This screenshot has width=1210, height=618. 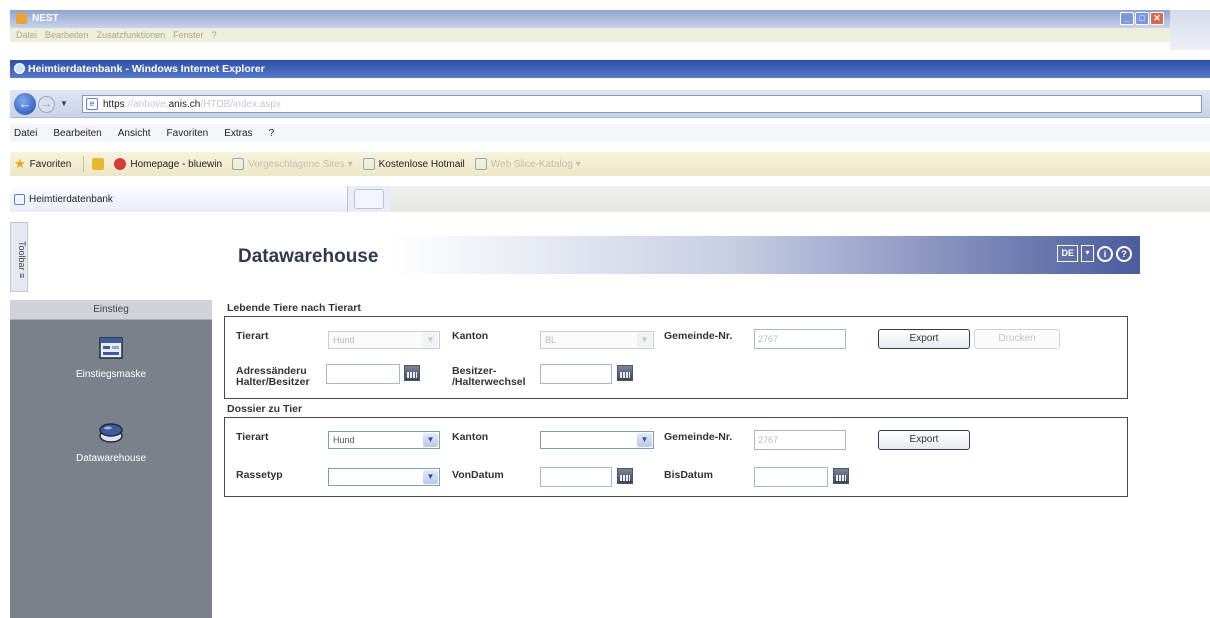 What do you see at coordinates (131, 35) in the screenshot?
I see `outer-menu-zusatzfunktionen: Zusatzfunktionen` at bounding box center [131, 35].